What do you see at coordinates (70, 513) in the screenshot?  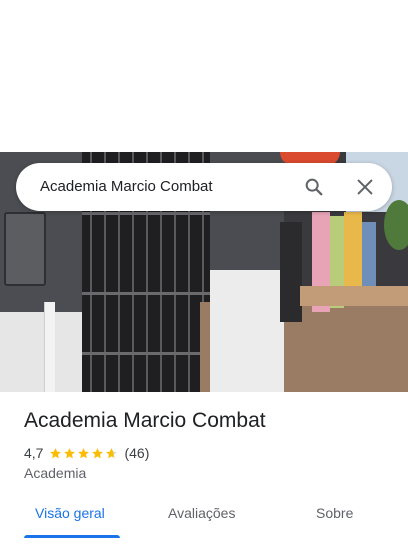 I see `tab-overview: Visão geral` at bounding box center [70, 513].